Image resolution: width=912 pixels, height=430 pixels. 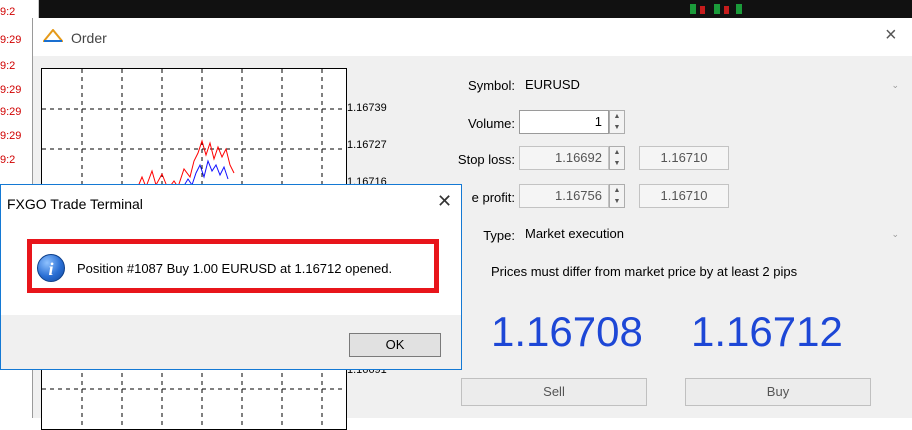 I want to click on stop-loss-stepper: ▲ ▼, so click(x=617, y=158).